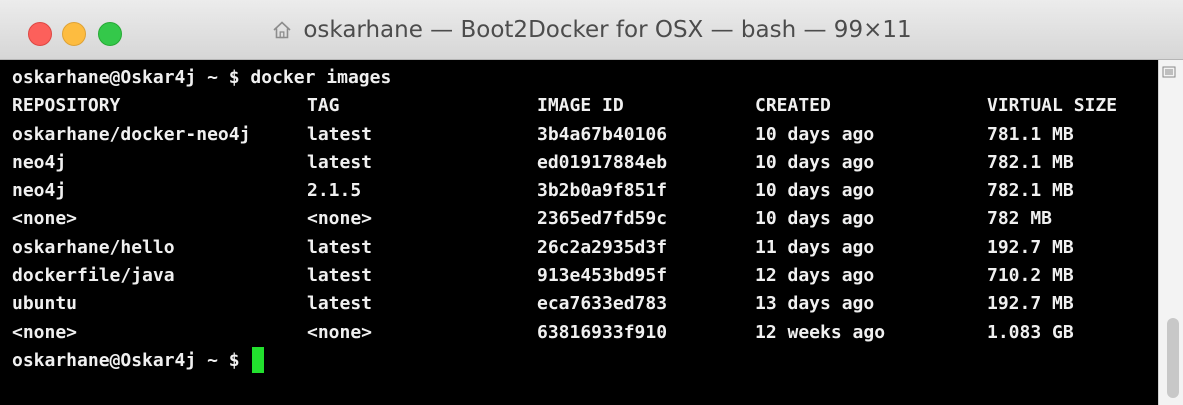 This screenshot has height=405, width=1183. Describe the element at coordinates (334, 191) in the screenshot. I see `tag-cell: 2.1.5` at that location.